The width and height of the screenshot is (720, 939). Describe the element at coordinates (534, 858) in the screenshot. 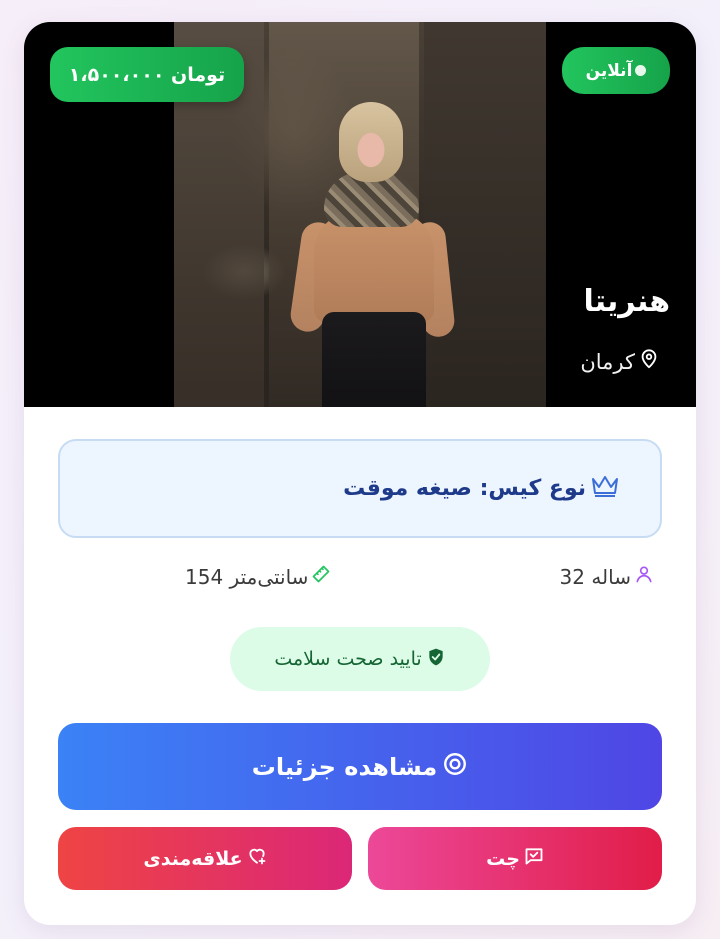

I see `chat-icon` at that location.